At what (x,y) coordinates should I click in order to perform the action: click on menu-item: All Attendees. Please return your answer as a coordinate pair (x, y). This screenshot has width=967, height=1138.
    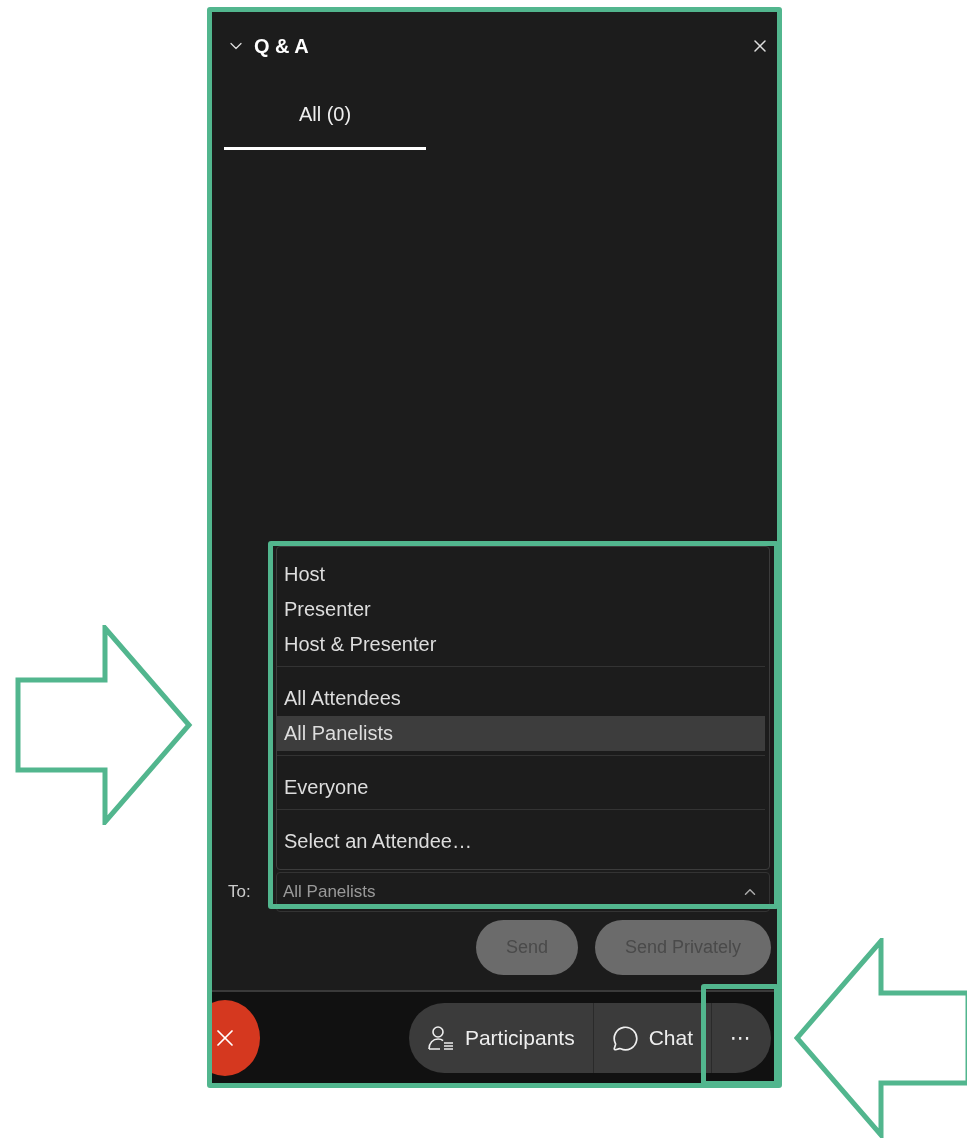
    Looking at the image, I should click on (521, 698).